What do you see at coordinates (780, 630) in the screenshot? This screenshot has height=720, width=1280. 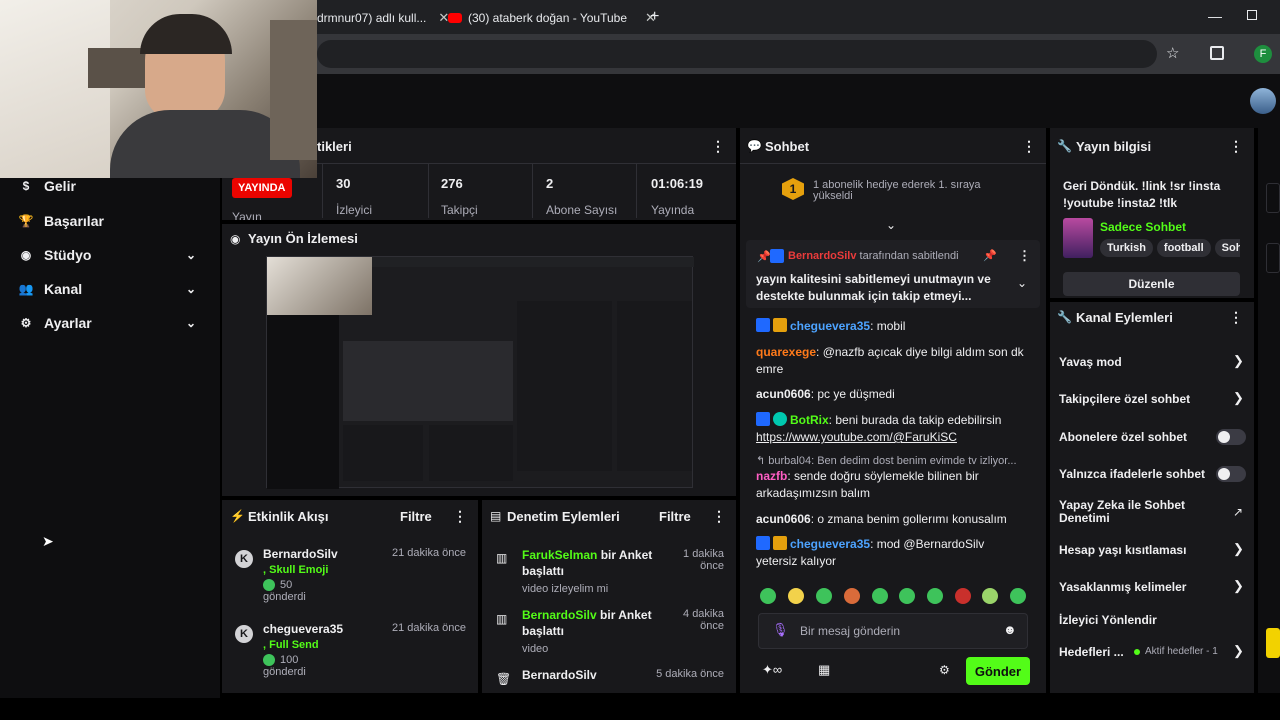 I see `microphone-icon: 🎙` at bounding box center [780, 630].